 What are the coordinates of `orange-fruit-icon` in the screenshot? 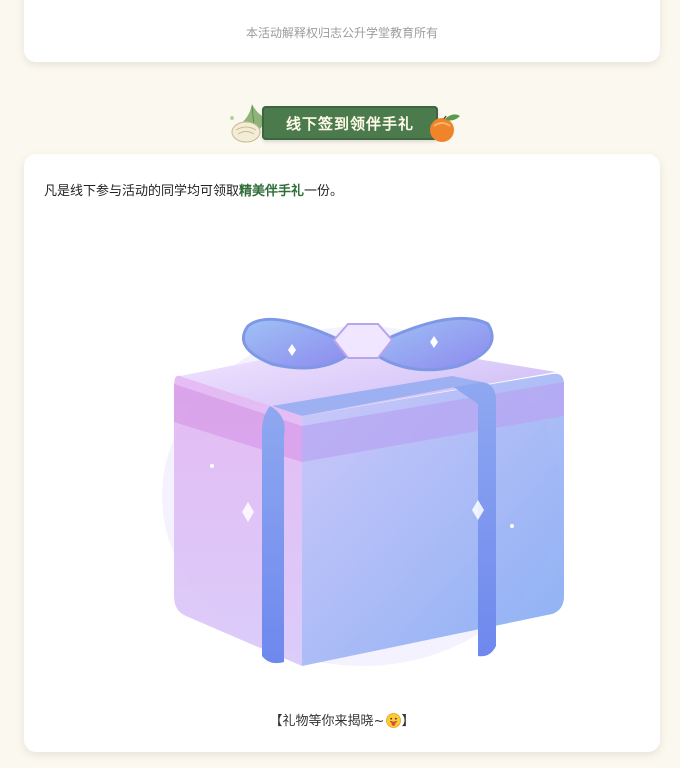 It's located at (445, 128).